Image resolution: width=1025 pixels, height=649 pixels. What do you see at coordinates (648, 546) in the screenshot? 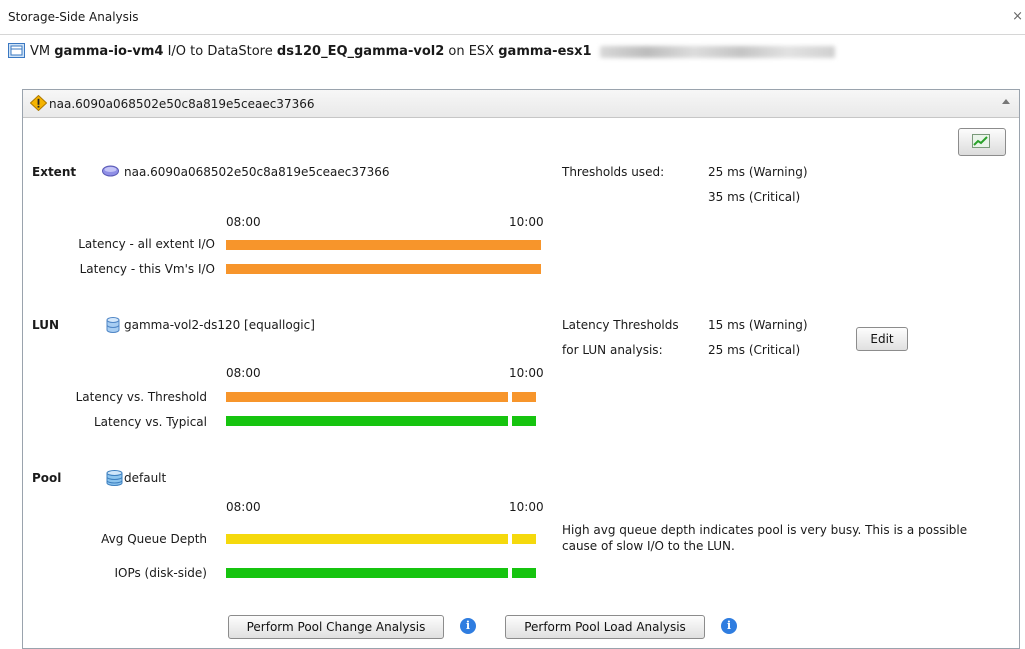
I see `pool-message-line-2: cause of slow I/O to the LUN.` at bounding box center [648, 546].